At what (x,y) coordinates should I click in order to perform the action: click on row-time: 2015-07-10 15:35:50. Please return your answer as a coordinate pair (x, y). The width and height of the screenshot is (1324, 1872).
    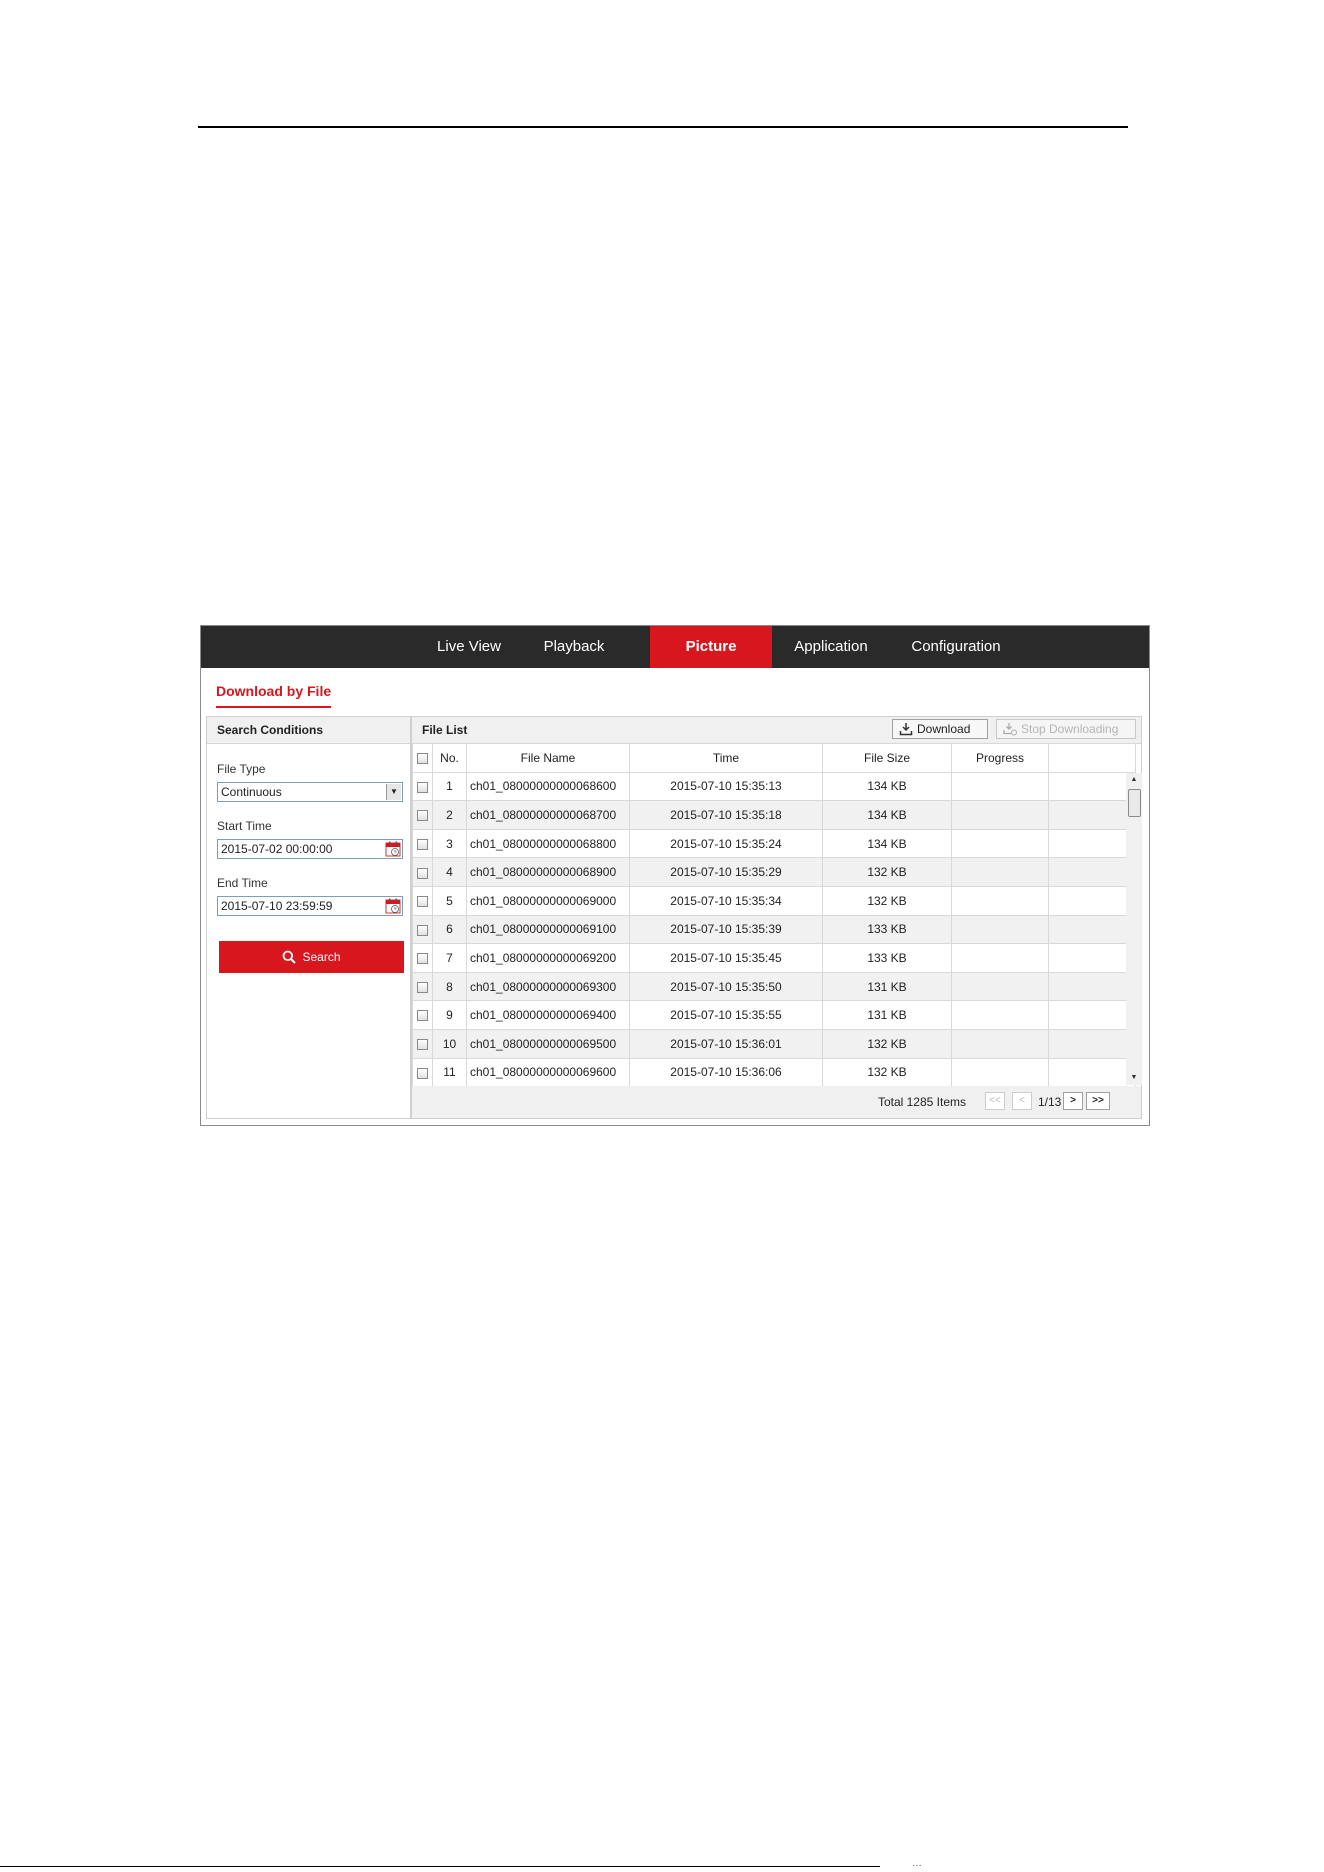
    Looking at the image, I should click on (726, 986).